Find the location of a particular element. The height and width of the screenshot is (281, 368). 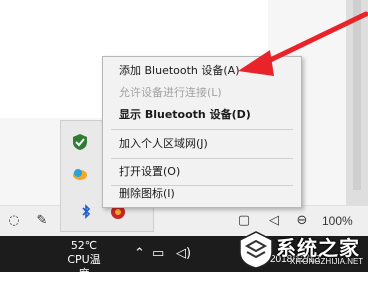

watermark-subtext: XITONGZHIJIA.NET is located at coordinates (327, 261).